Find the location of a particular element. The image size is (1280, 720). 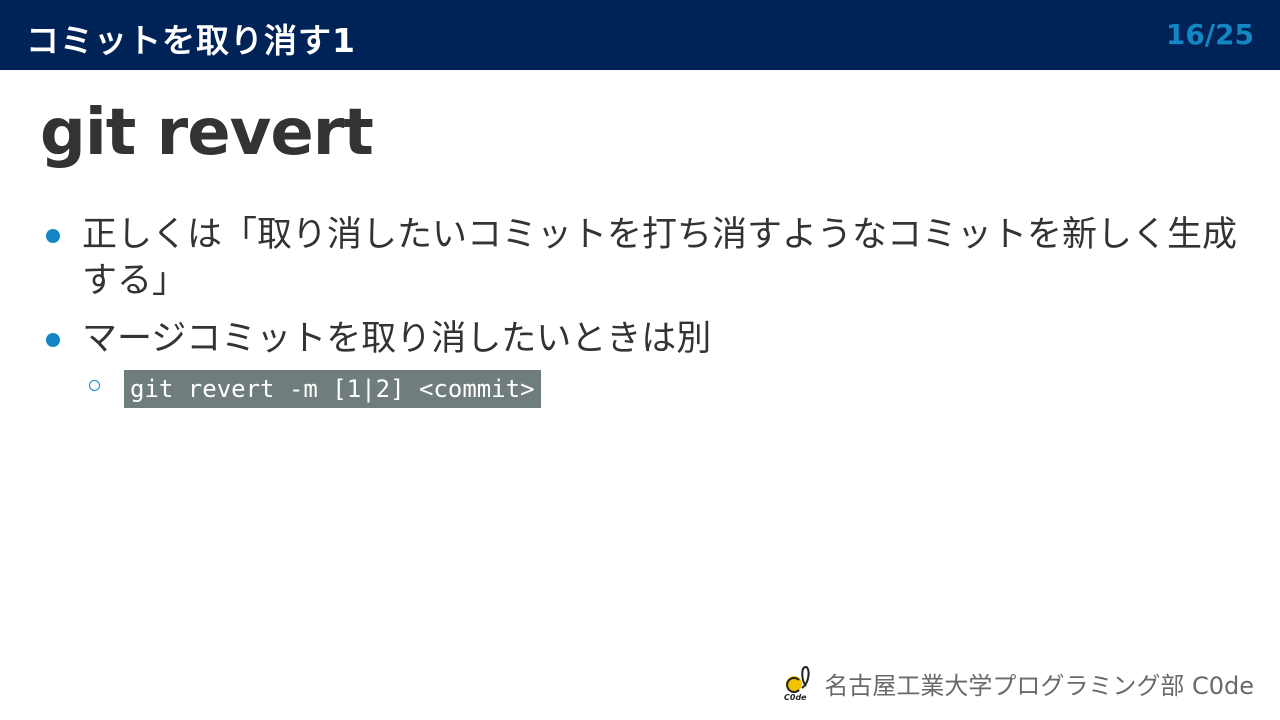

section-title: コミットを取り消す1 is located at coordinates (191, 40).